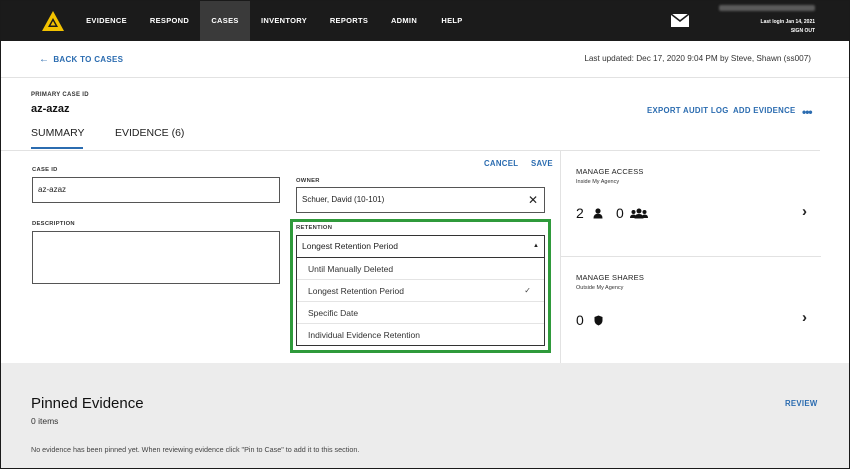 This screenshot has width=850, height=469. What do you see at coordinates (44, 59) in the screenshot?
I see `arrow-left-icon: ←` at bounding box center [44, 59].